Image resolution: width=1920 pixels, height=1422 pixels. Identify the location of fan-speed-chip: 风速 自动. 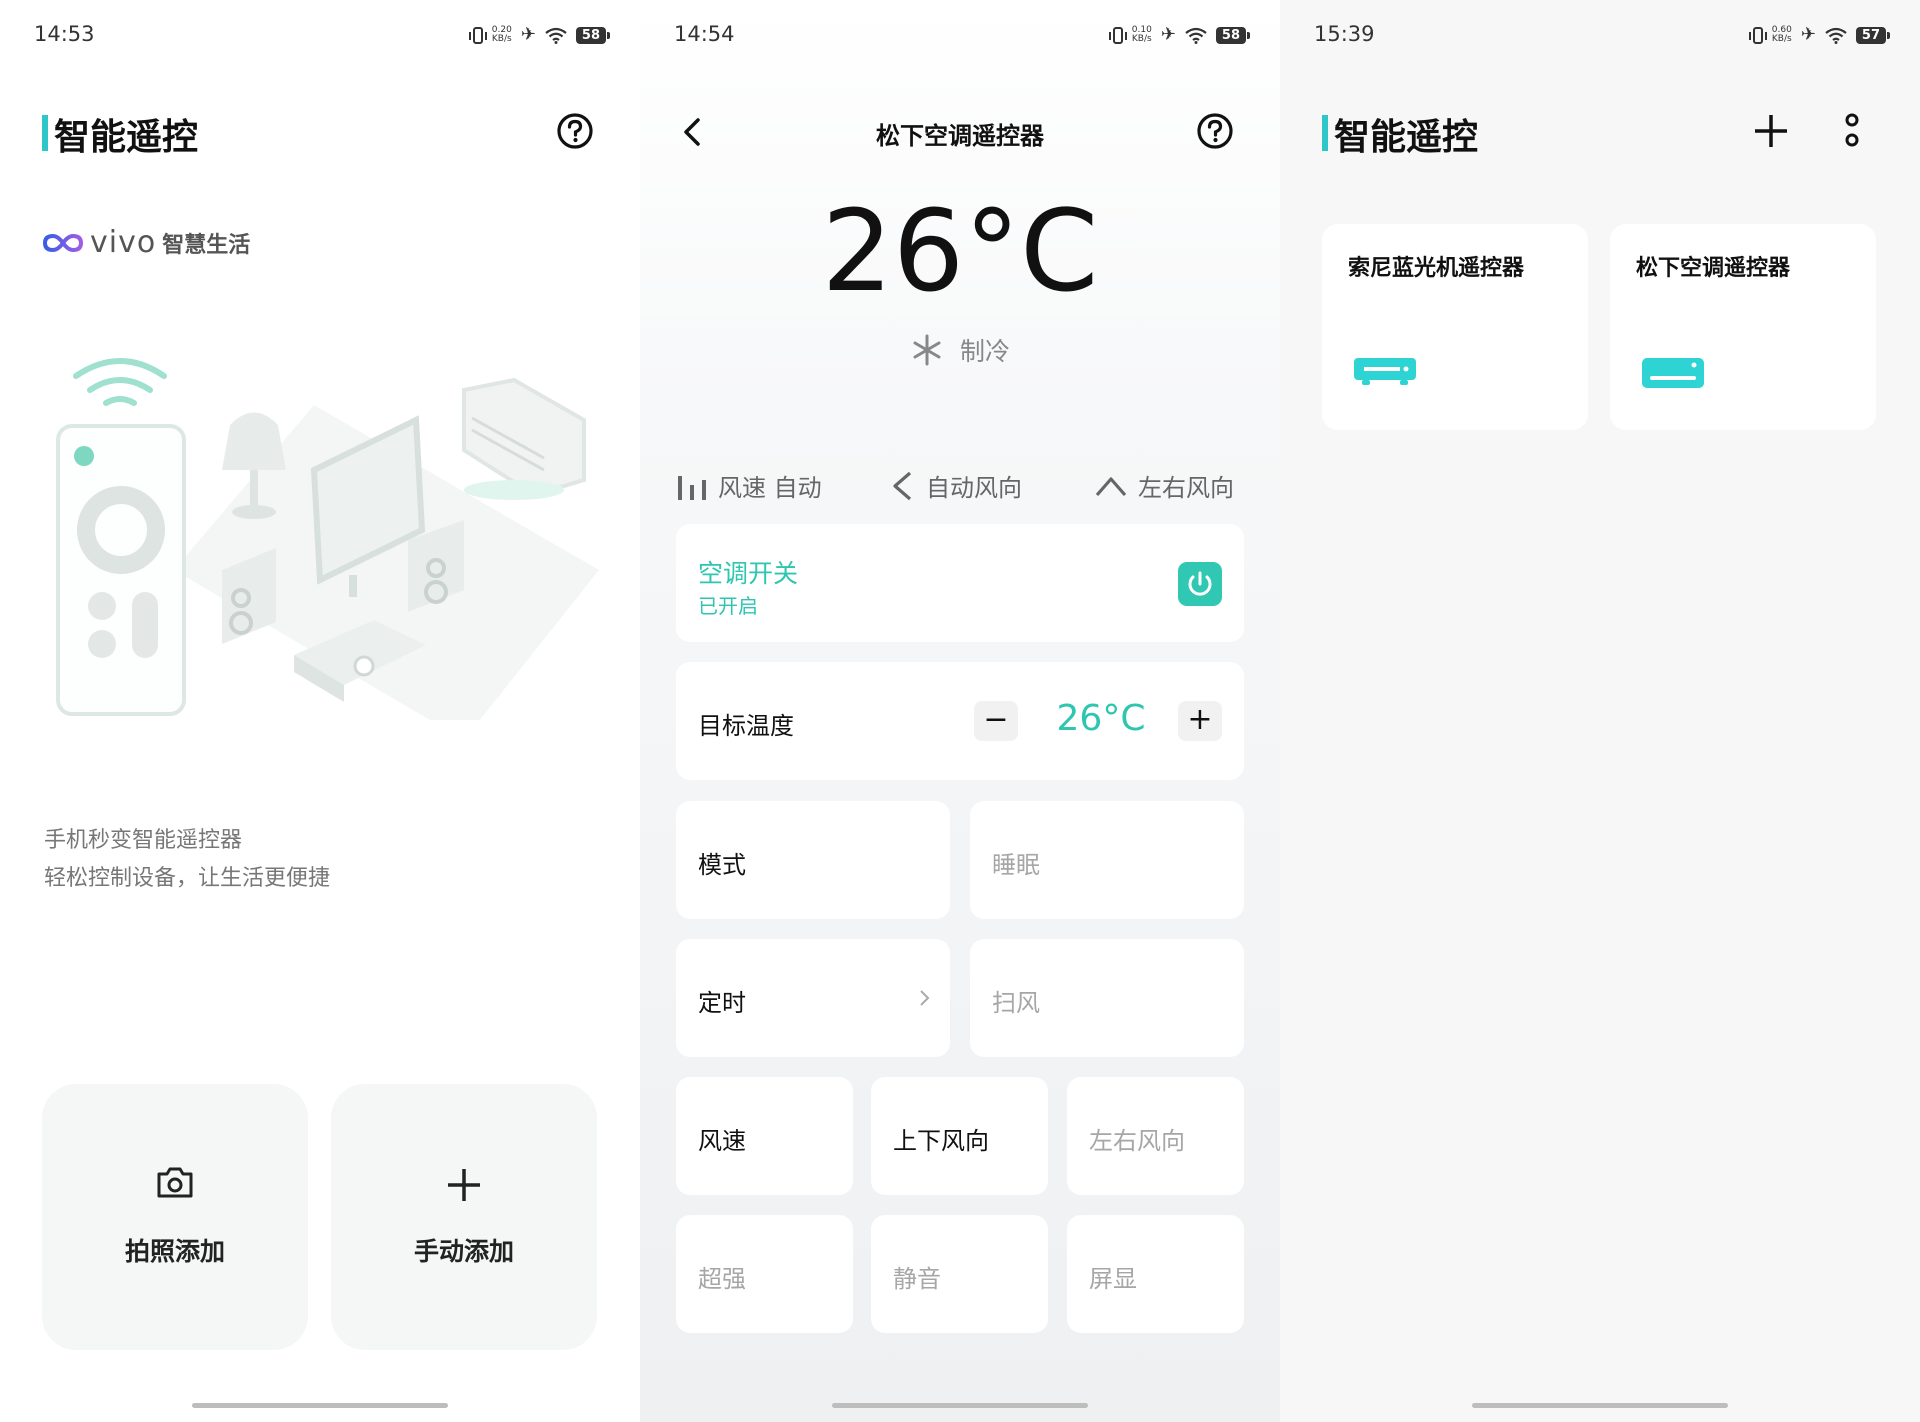
(749, 485).